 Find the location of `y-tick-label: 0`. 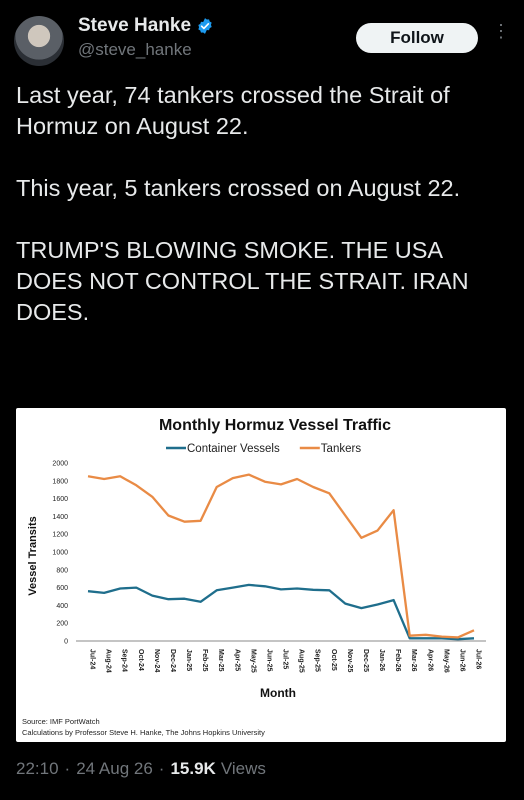

y-tick-label: 0 is located at coordinates (66, 642).